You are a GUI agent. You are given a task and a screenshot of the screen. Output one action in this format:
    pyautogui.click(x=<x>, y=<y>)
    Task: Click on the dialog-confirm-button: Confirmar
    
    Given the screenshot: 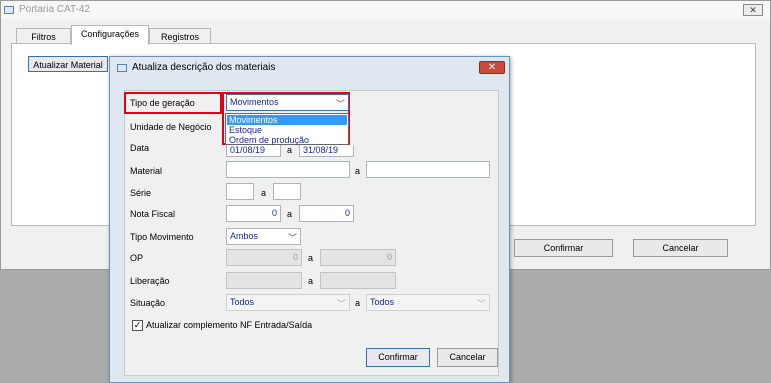 What is the action you would take?
    pyautogui.click(x=398, y=357)
    